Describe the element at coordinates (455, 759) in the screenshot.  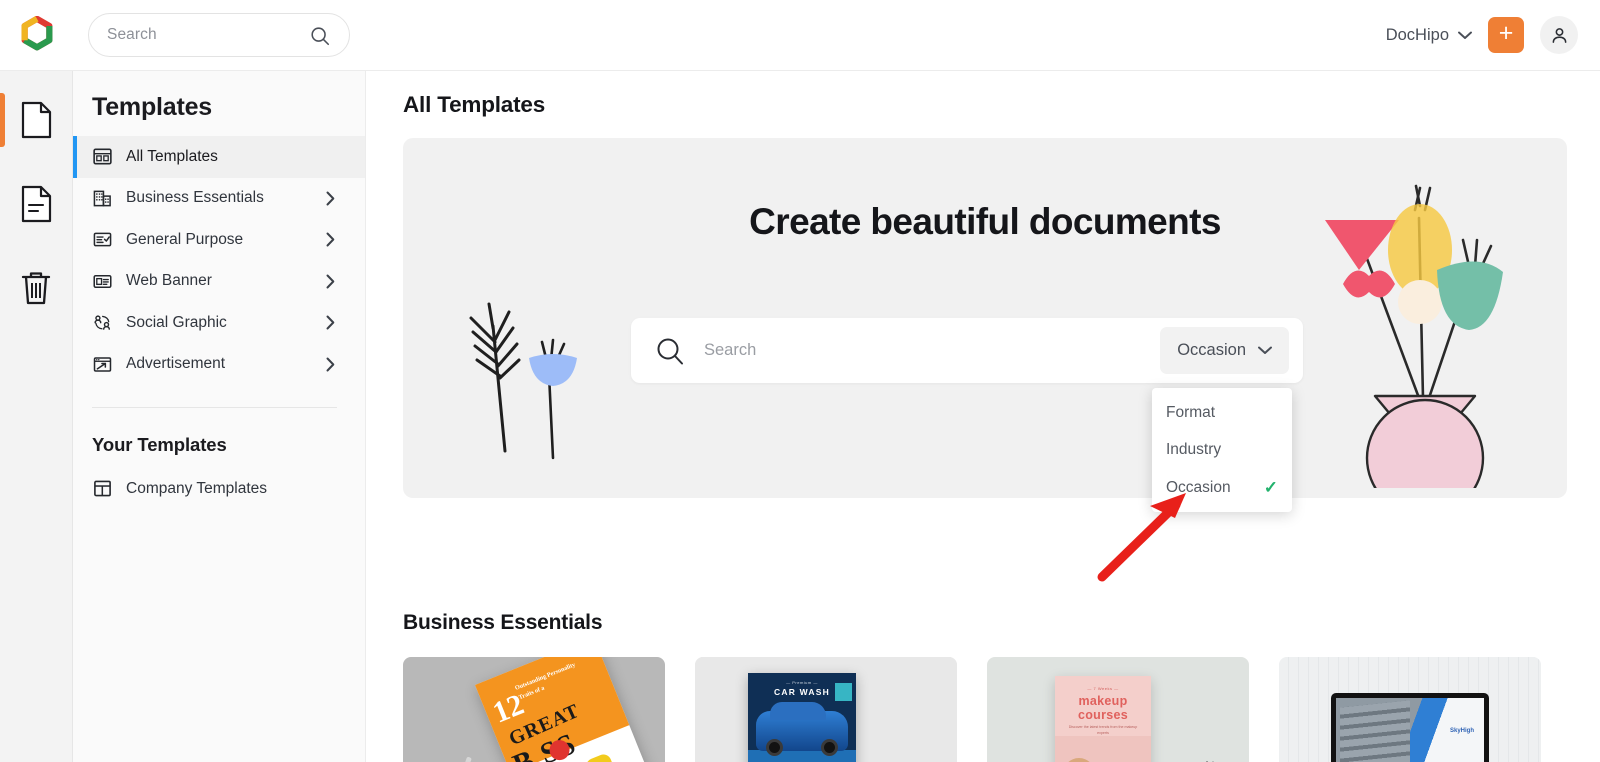
I see `pen-decoration` at that location.